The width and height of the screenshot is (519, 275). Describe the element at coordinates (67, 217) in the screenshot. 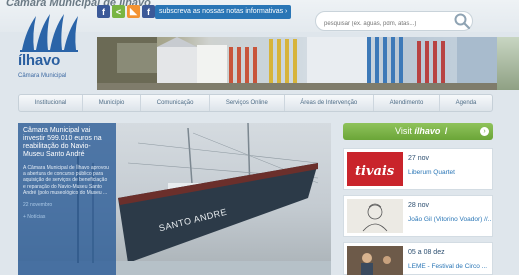

I see `more-news-link: + Notícias` at that location.